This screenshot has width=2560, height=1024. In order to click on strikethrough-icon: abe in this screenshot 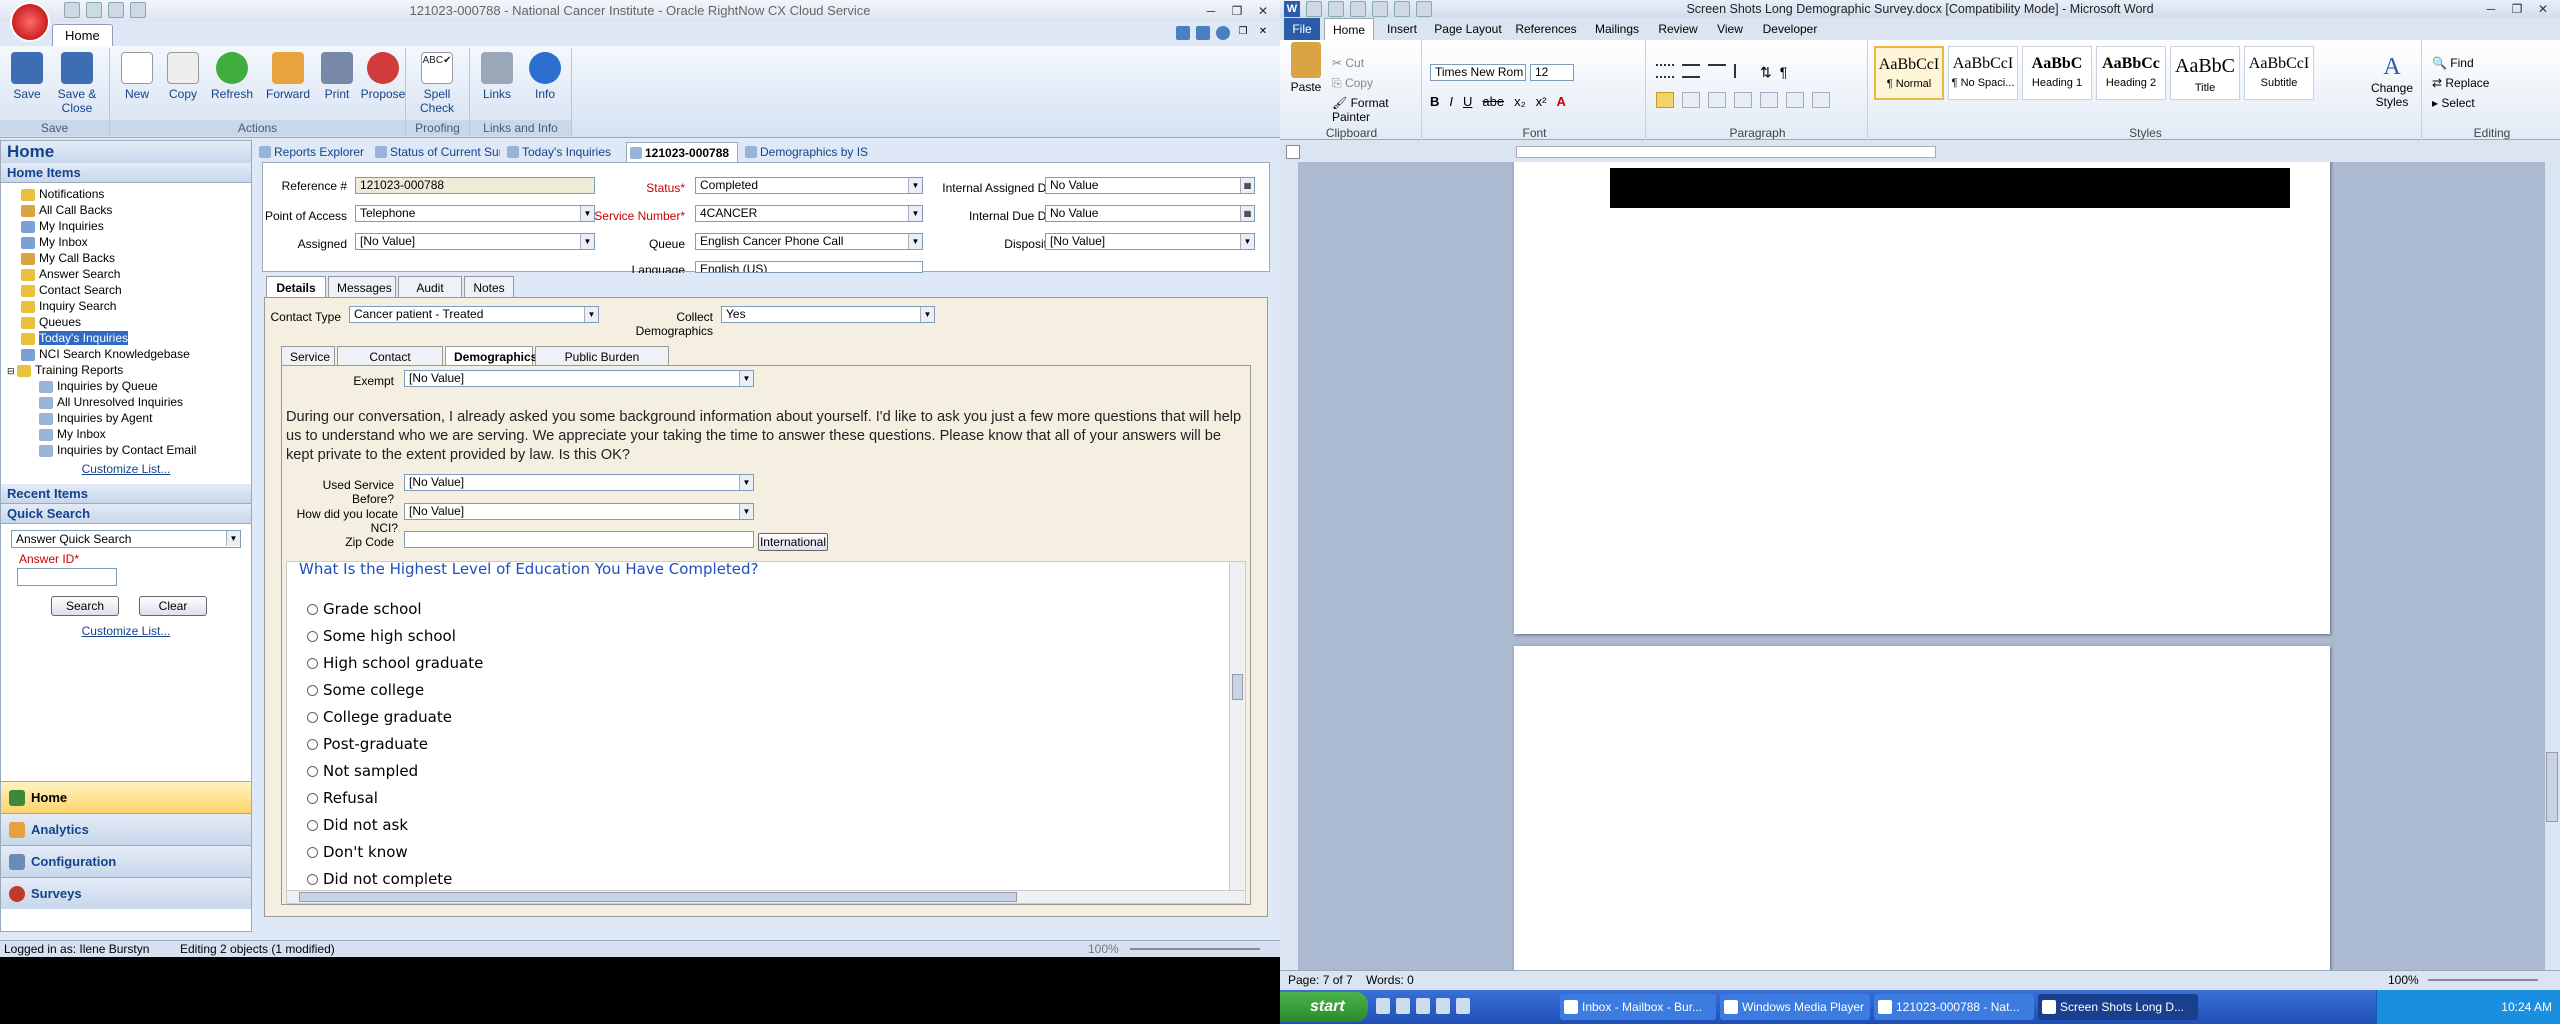, I will do `click(1493, 101)`.